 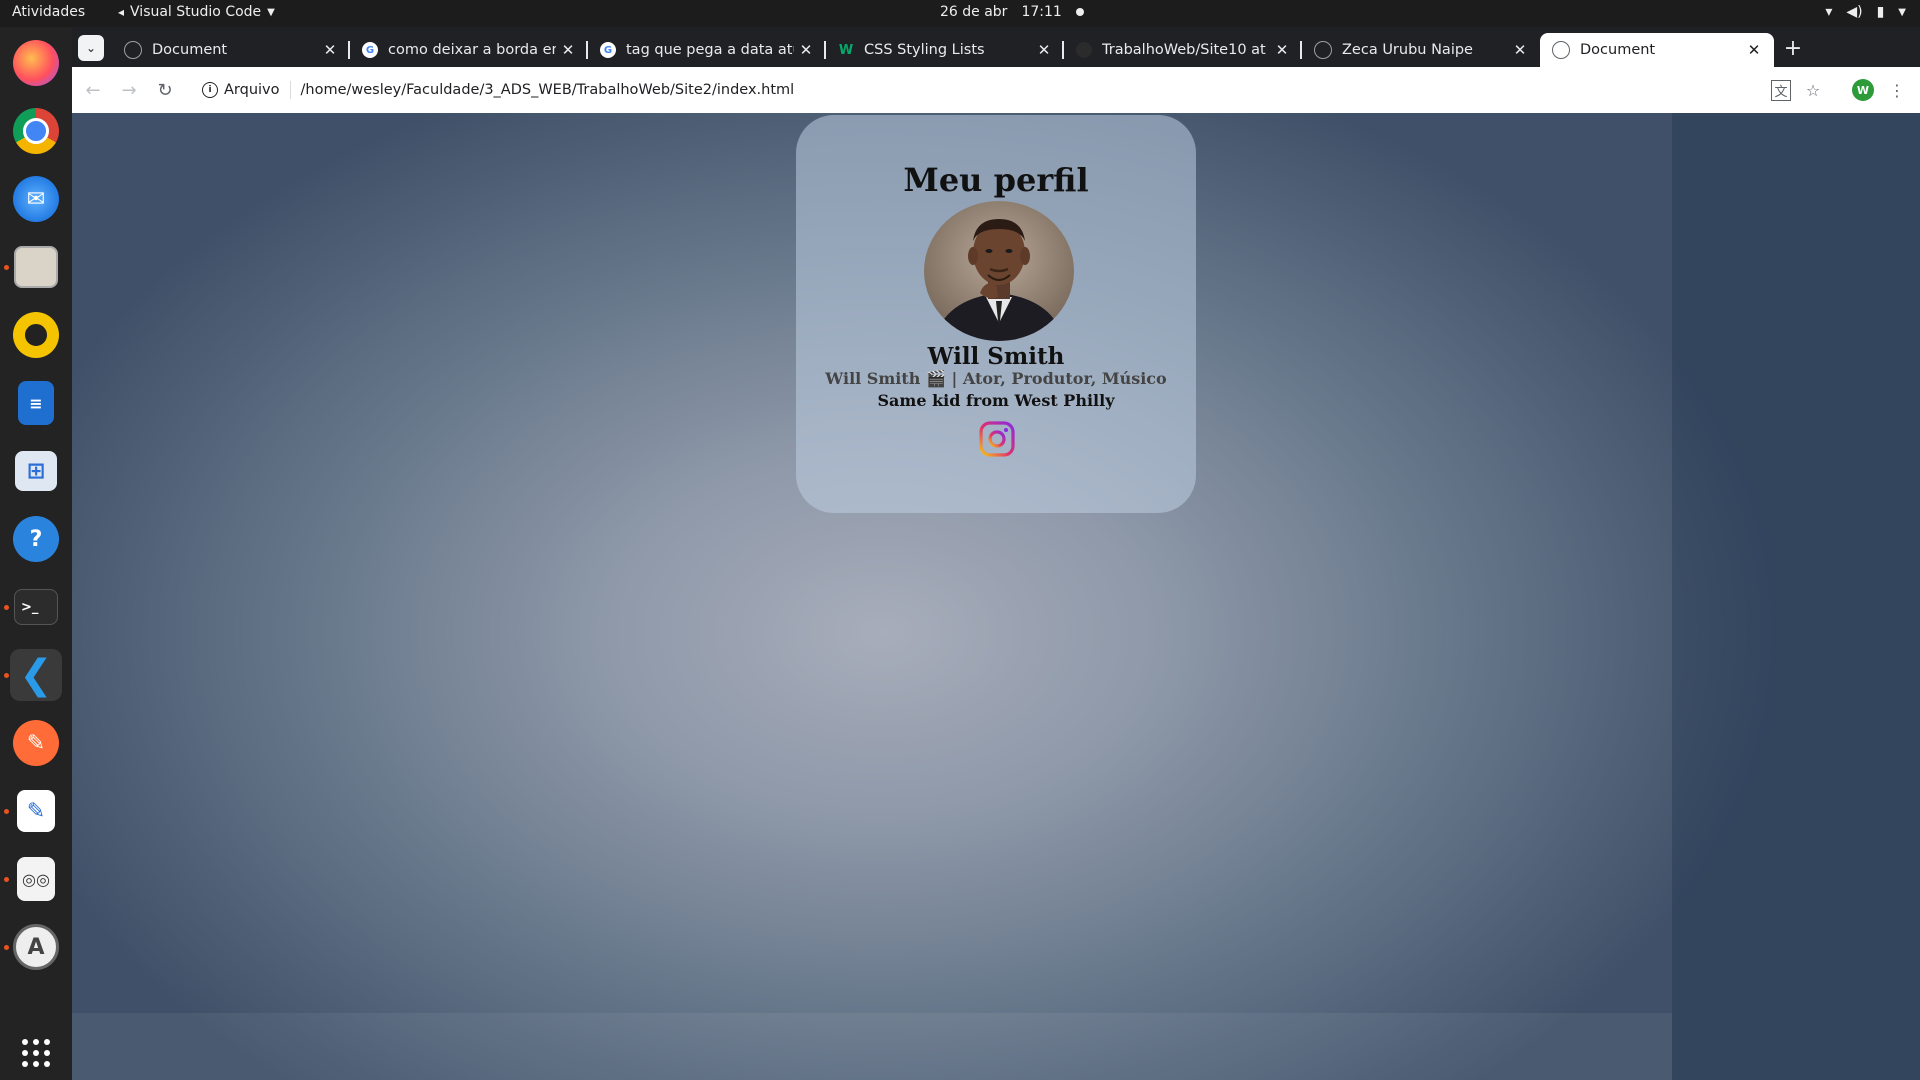 I want to click on profile-tagline: Same kid from West Philly, so click(x=996, y=400).